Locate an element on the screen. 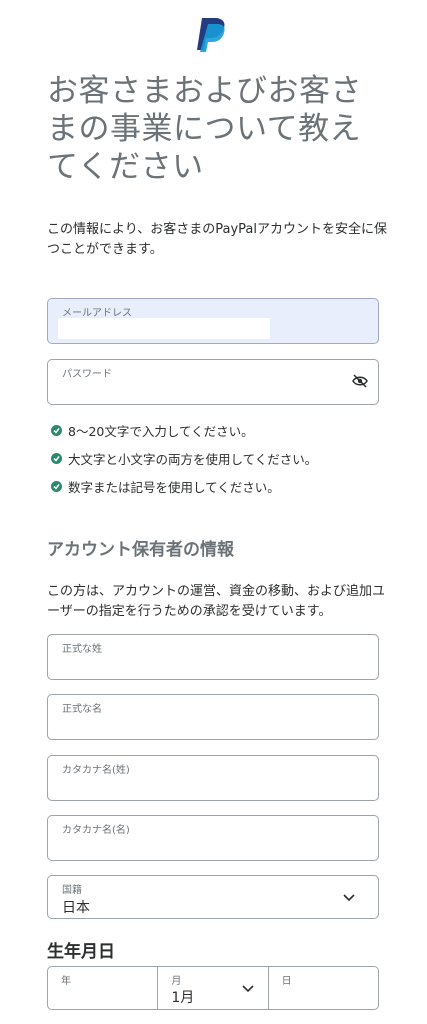 The image size is (427, 1024). dob-day-field: 日 is located at coordinates (323, 988).